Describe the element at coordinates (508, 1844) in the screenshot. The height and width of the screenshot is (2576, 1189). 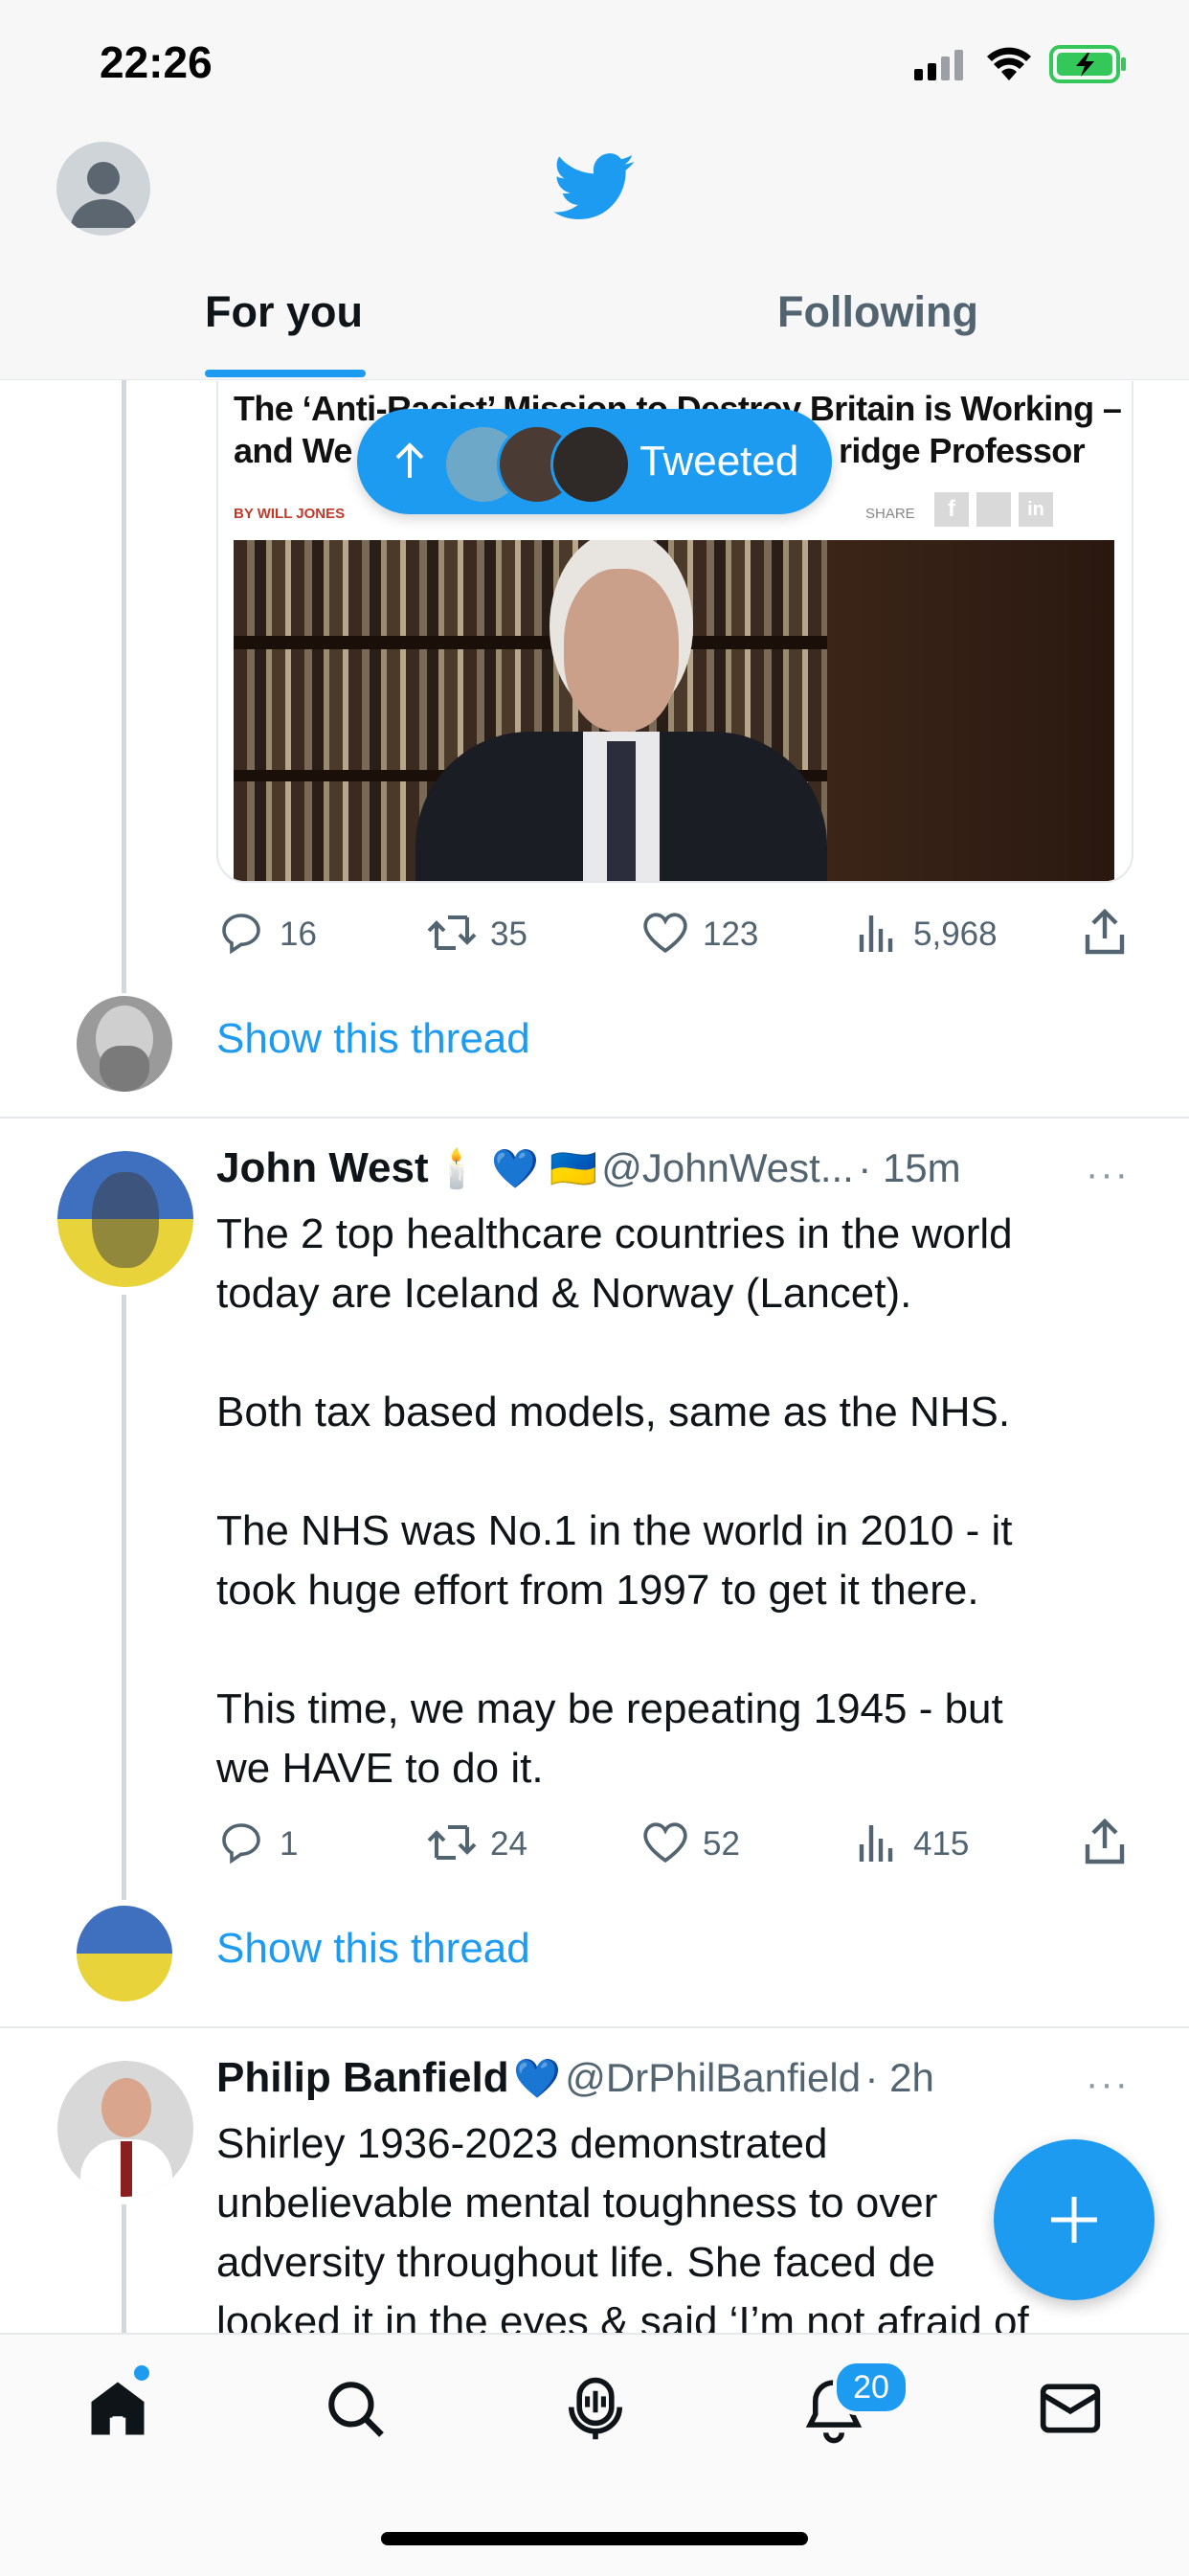
I see `retweet-count: 24` at that location.